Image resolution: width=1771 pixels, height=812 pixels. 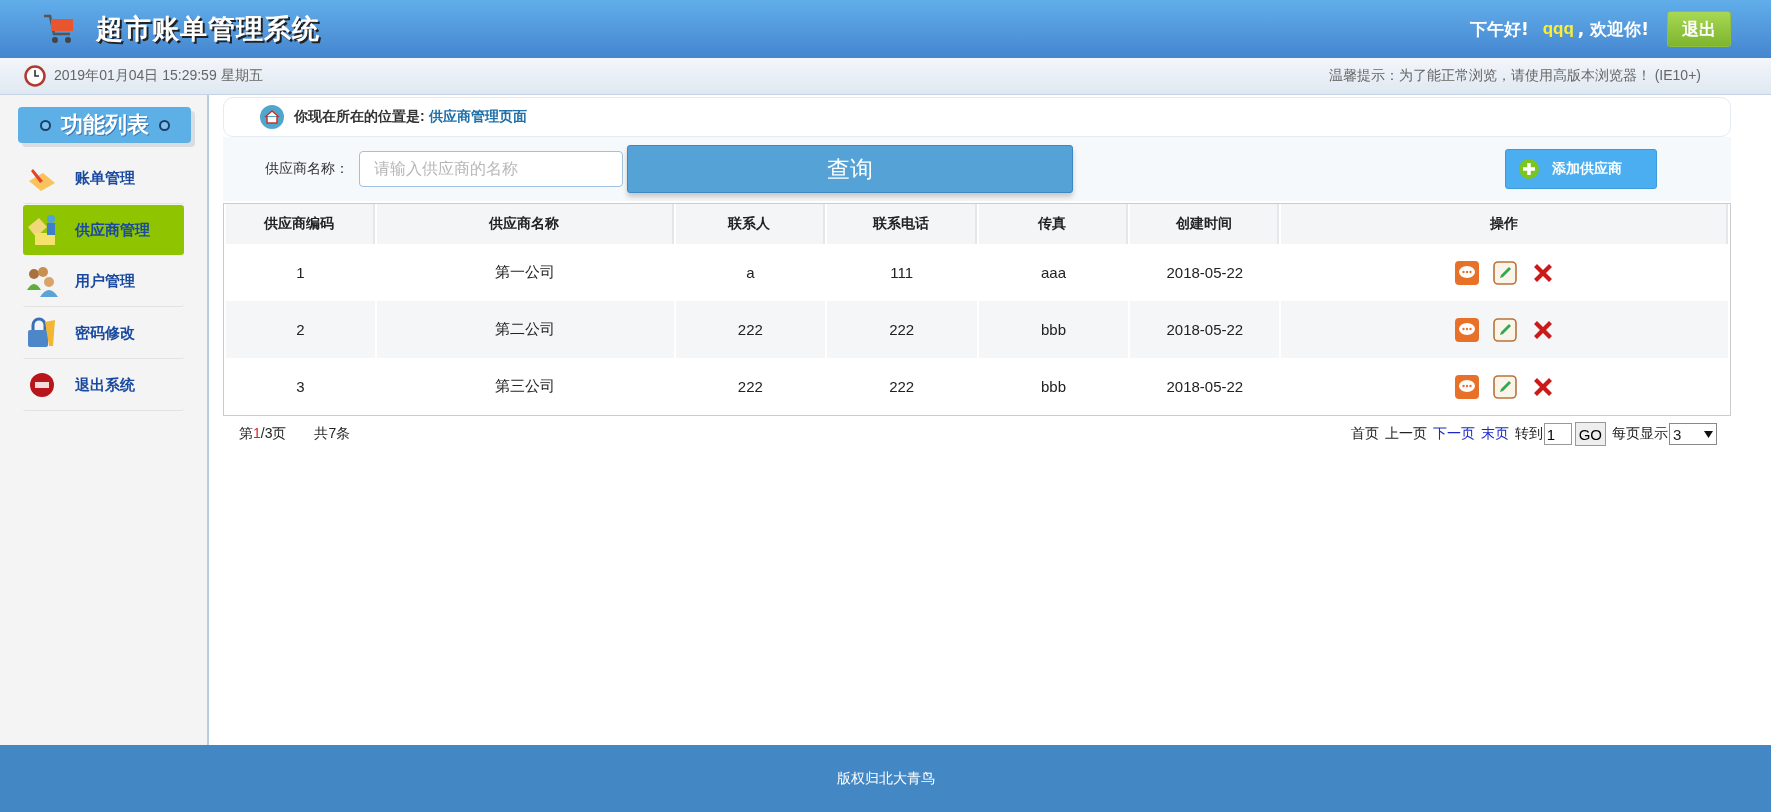 What do you see at coordinates (1613, 29) in the screenshot?
I see `welcome-text: , 欢迎你!` at bounding box center [1613, 29].